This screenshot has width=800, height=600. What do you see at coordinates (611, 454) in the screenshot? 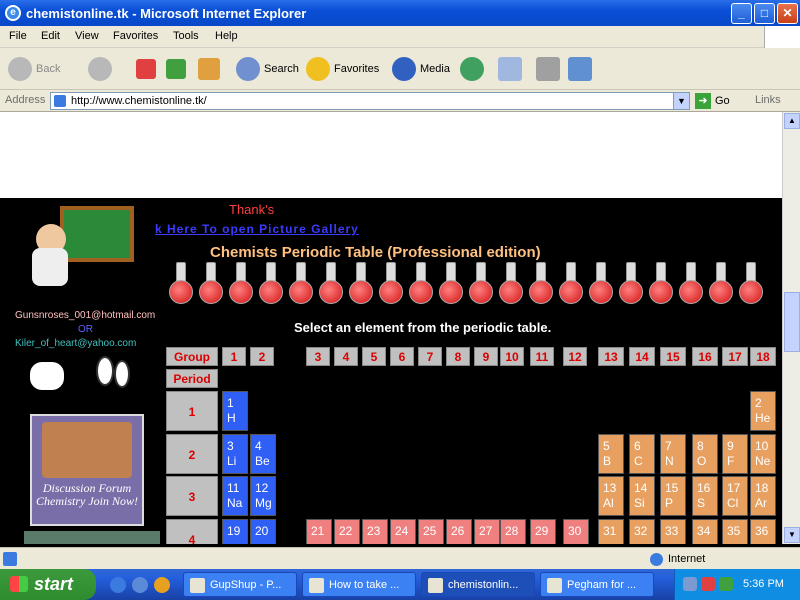
I see `element-b: 5B` at bounding box center [611, 454].